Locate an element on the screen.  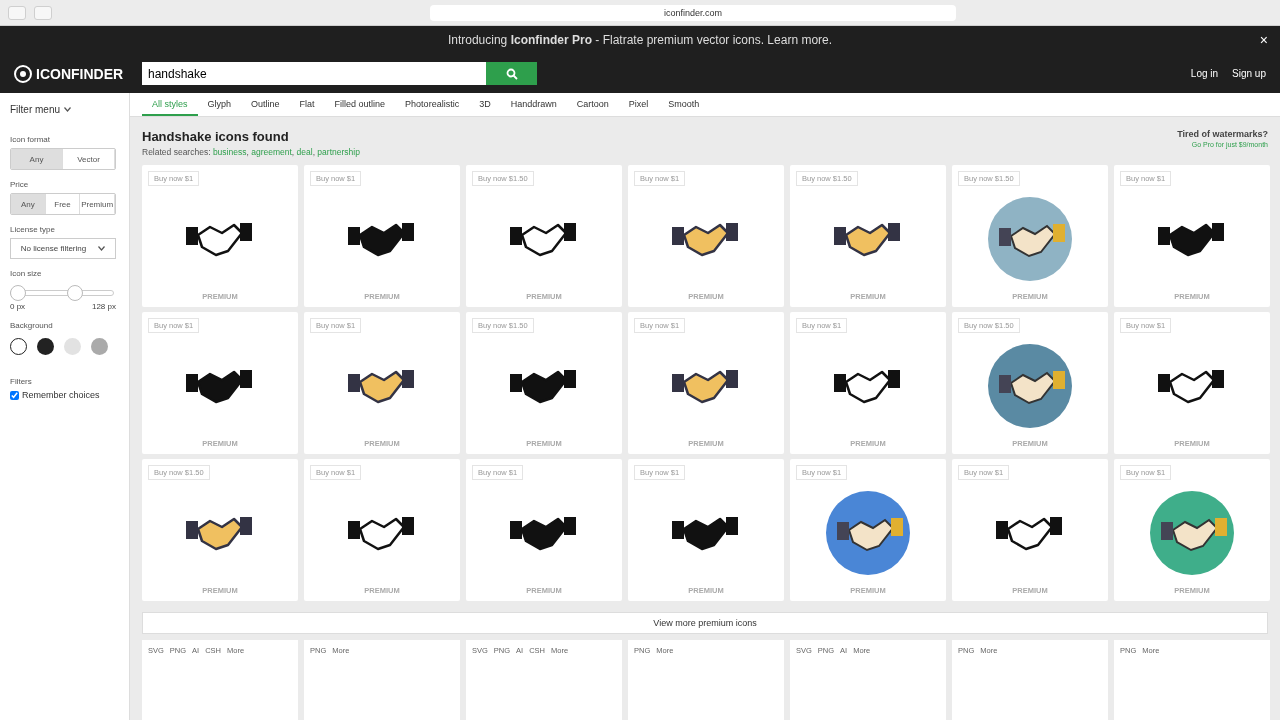
style-tab: Handdrawn is located at coordinates (533, 104).